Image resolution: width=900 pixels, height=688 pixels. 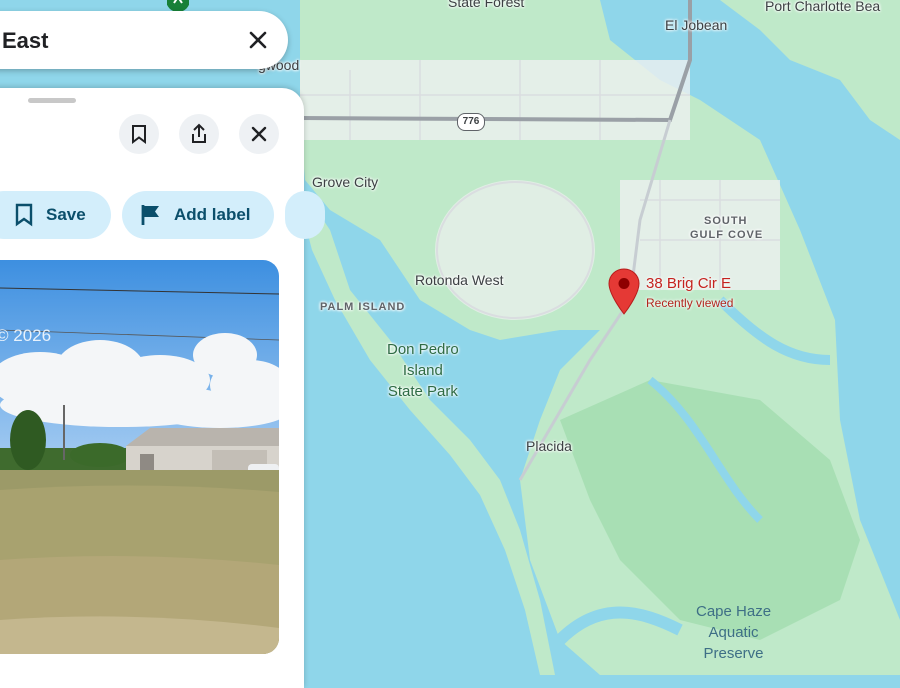 What do you see at coordinates (363, 307) in the screenshot?
I see `label-palm-island: PALM ISLAND` at bounding box center [363, 307].